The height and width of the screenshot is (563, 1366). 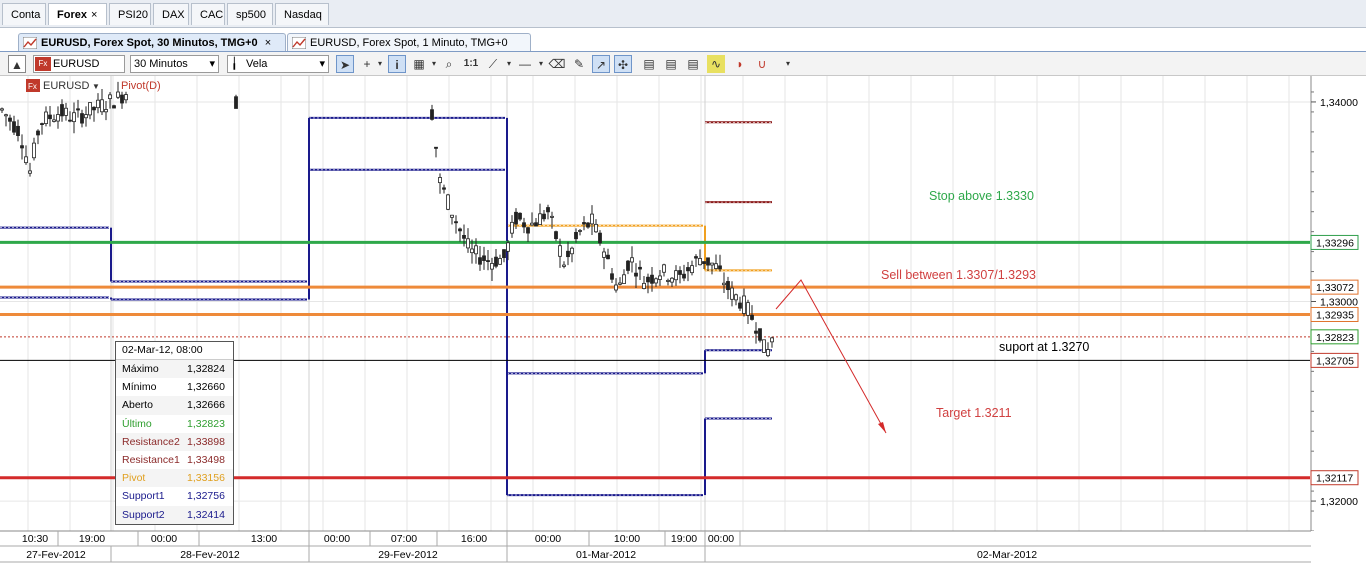 I want to click on symbol-input: Fx EURUSD, so click(x=79, y=64).